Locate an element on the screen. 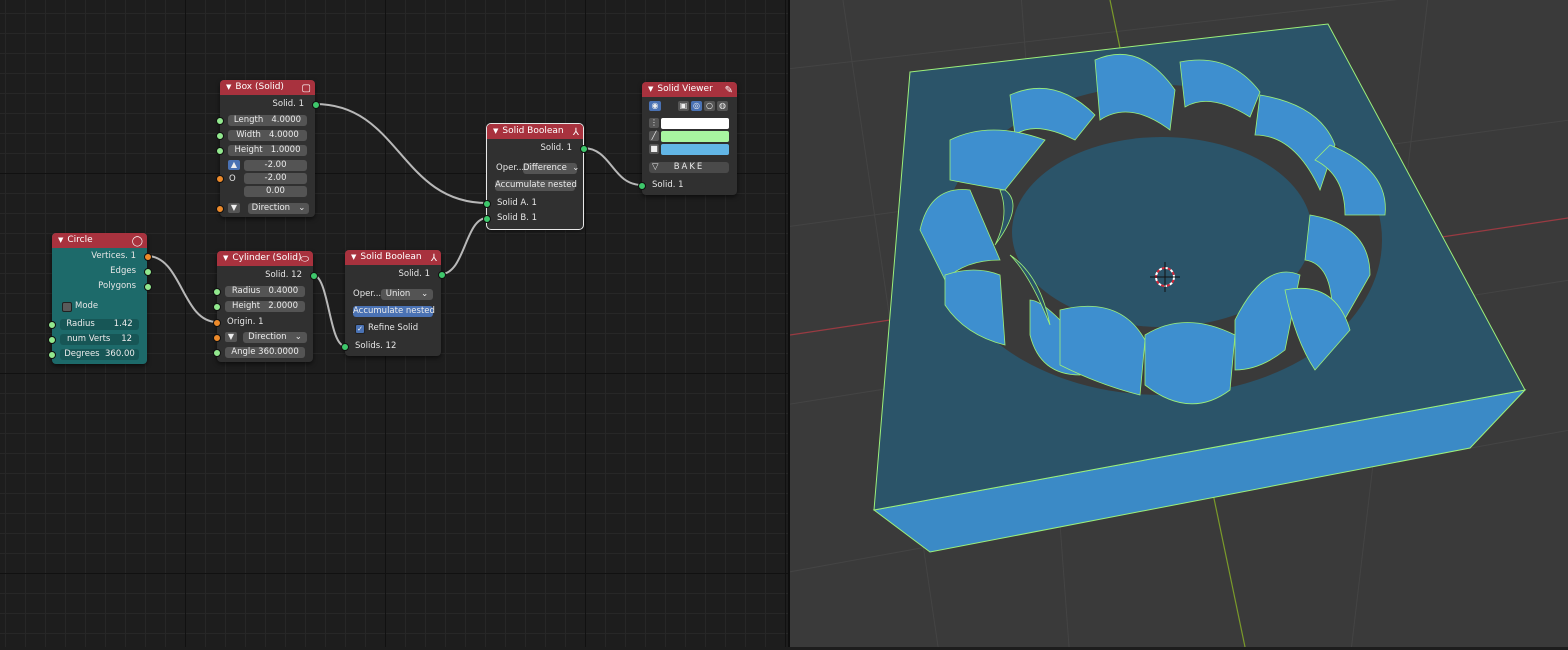 This screenshot has height=650, width=1568. box-node-header: ▼ Box (Solid) ▢ is located at coordinates (267, 87).